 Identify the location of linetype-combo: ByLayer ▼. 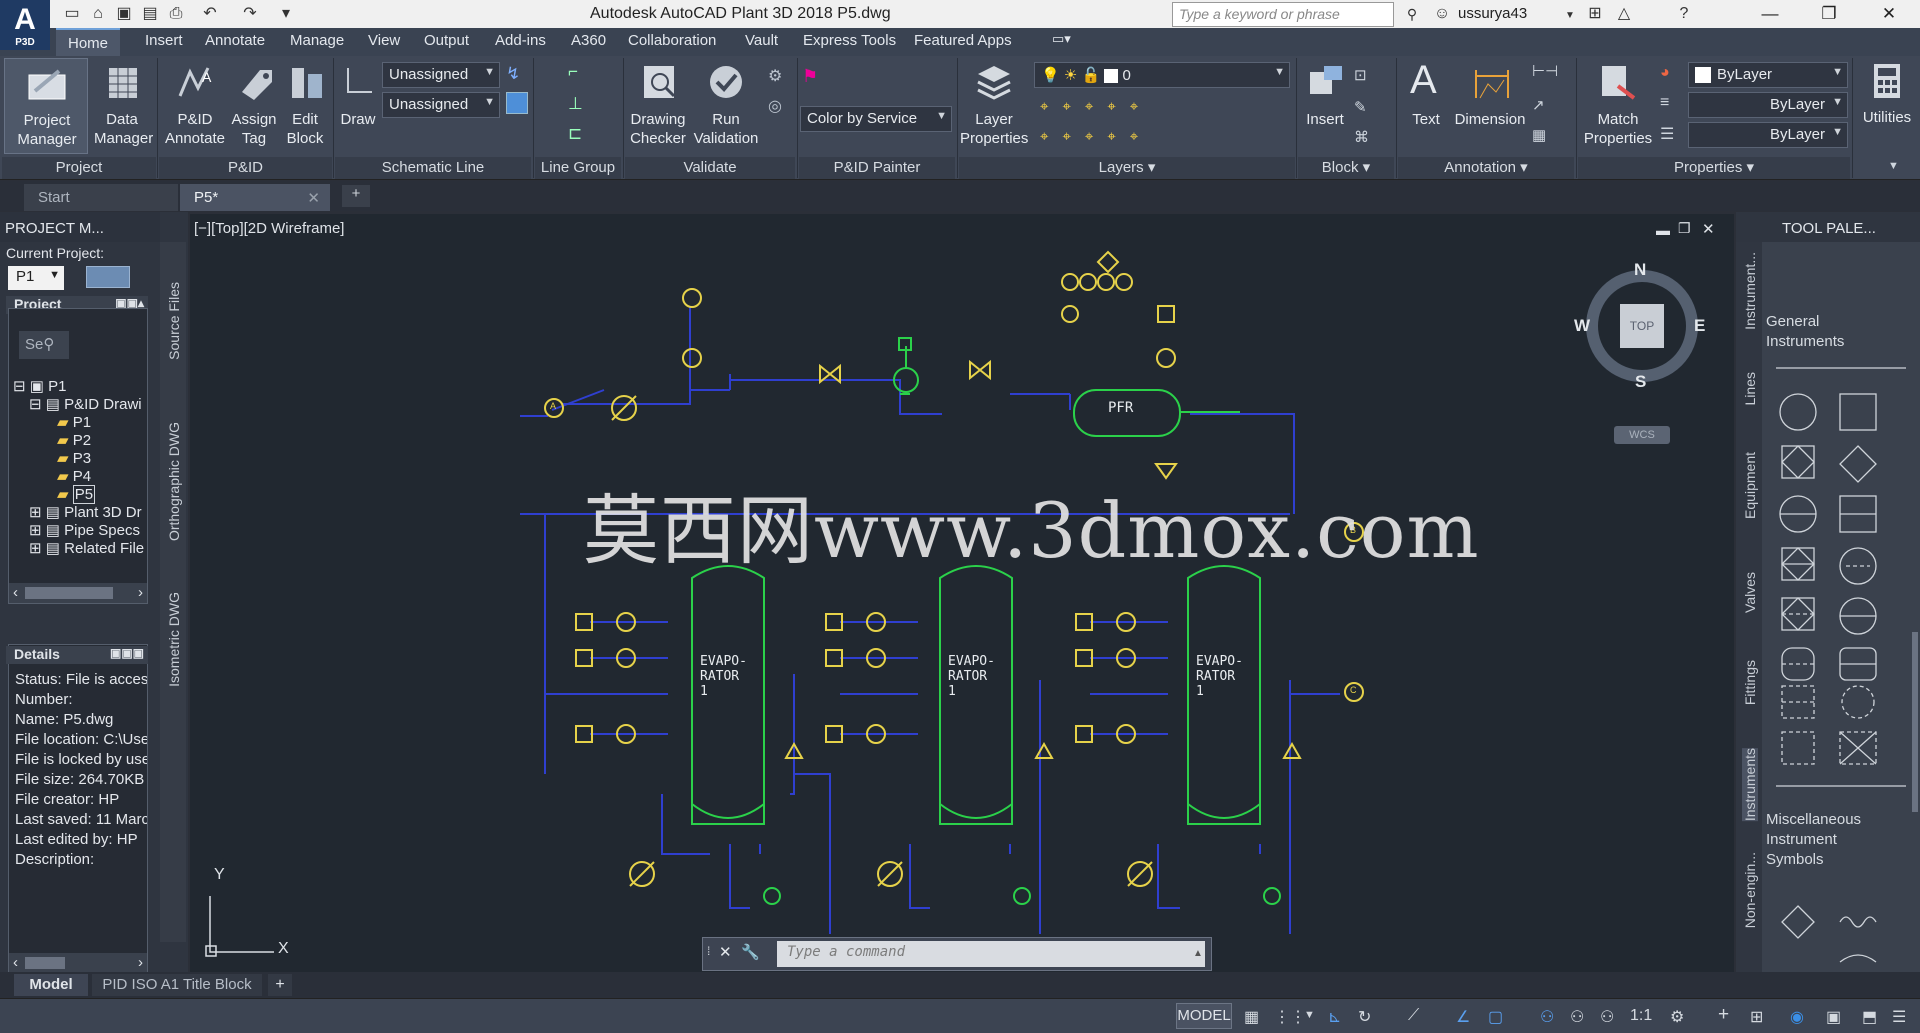
(1768, 105).